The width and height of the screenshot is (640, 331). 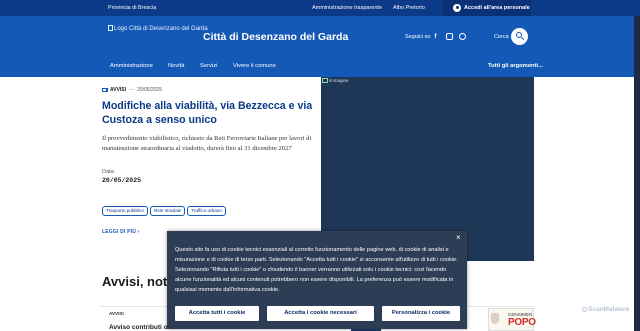 What do you see at coordinates (121, 232) in the screenshot?
I see `read-more-link: LEGGI DI PIÙ ›` at bounding box center [121, 232].